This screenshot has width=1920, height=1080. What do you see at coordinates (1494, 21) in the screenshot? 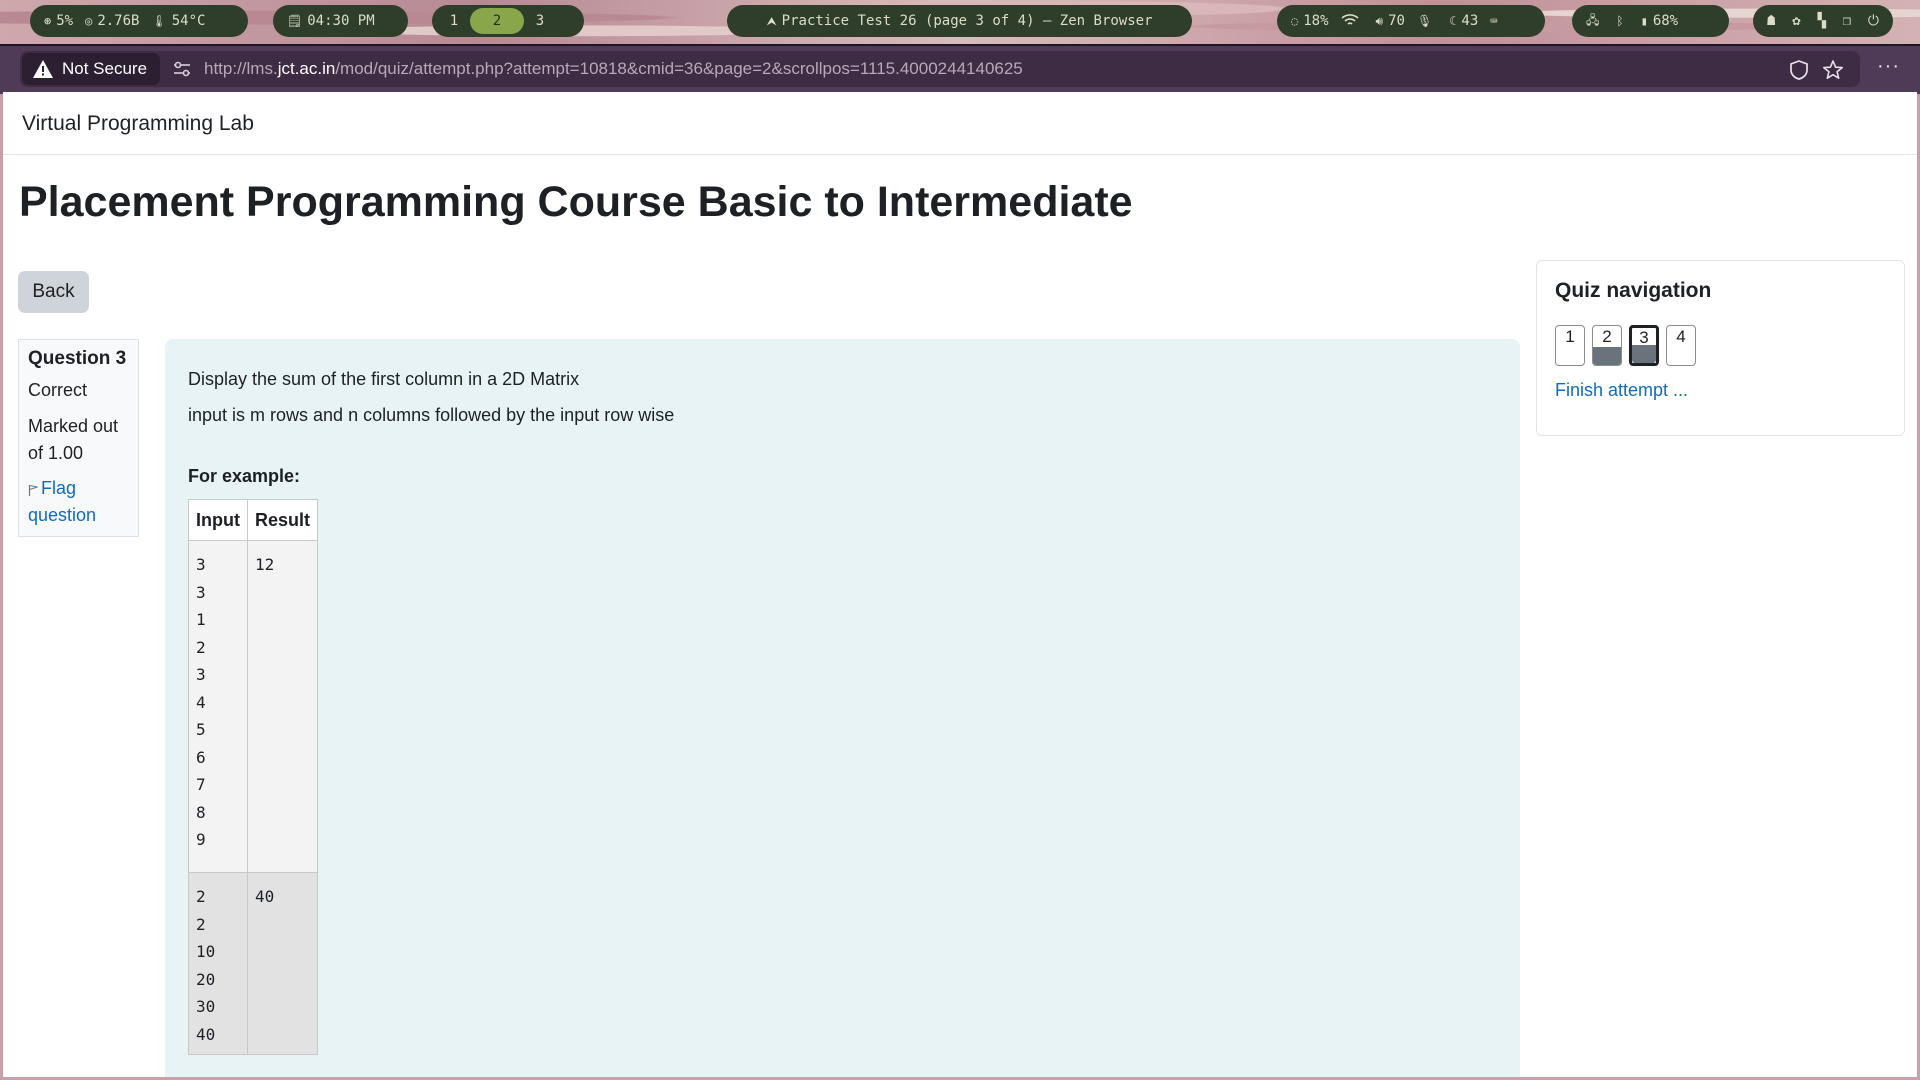
I see `keyboard-icon: ⌨` at bounding box center [1494, 21].